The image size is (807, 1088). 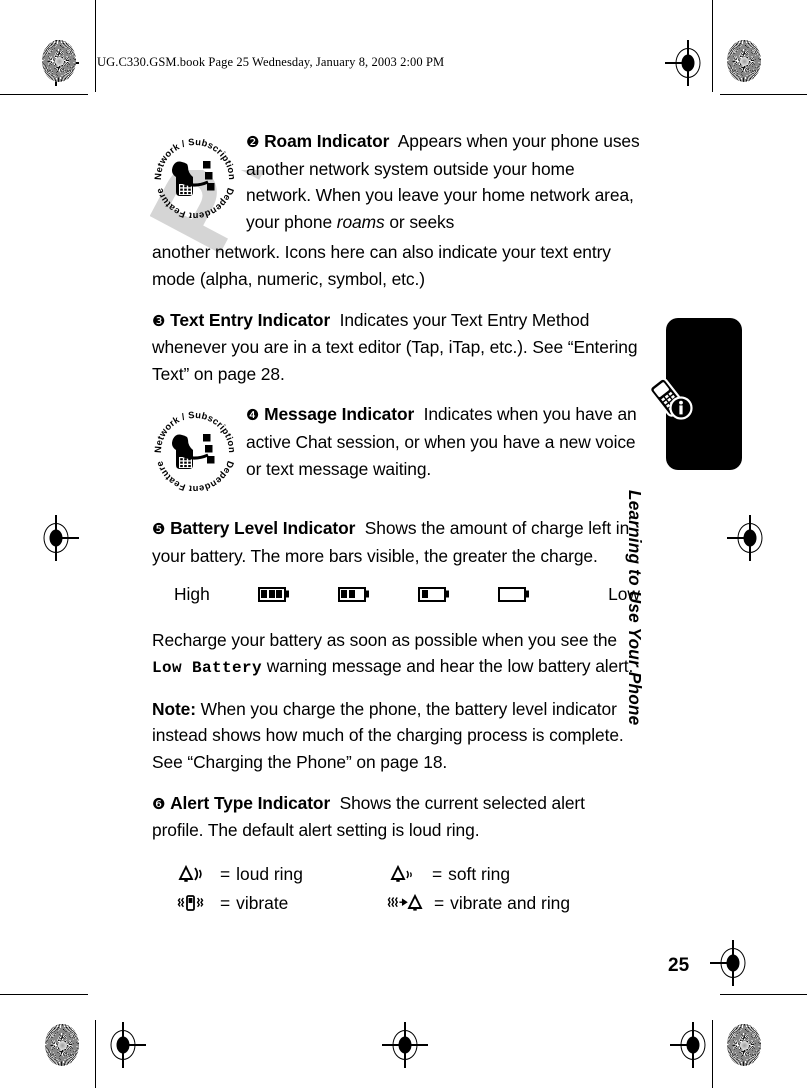 I want to click on registration-mark-page-number, so click(x=733, y=963).